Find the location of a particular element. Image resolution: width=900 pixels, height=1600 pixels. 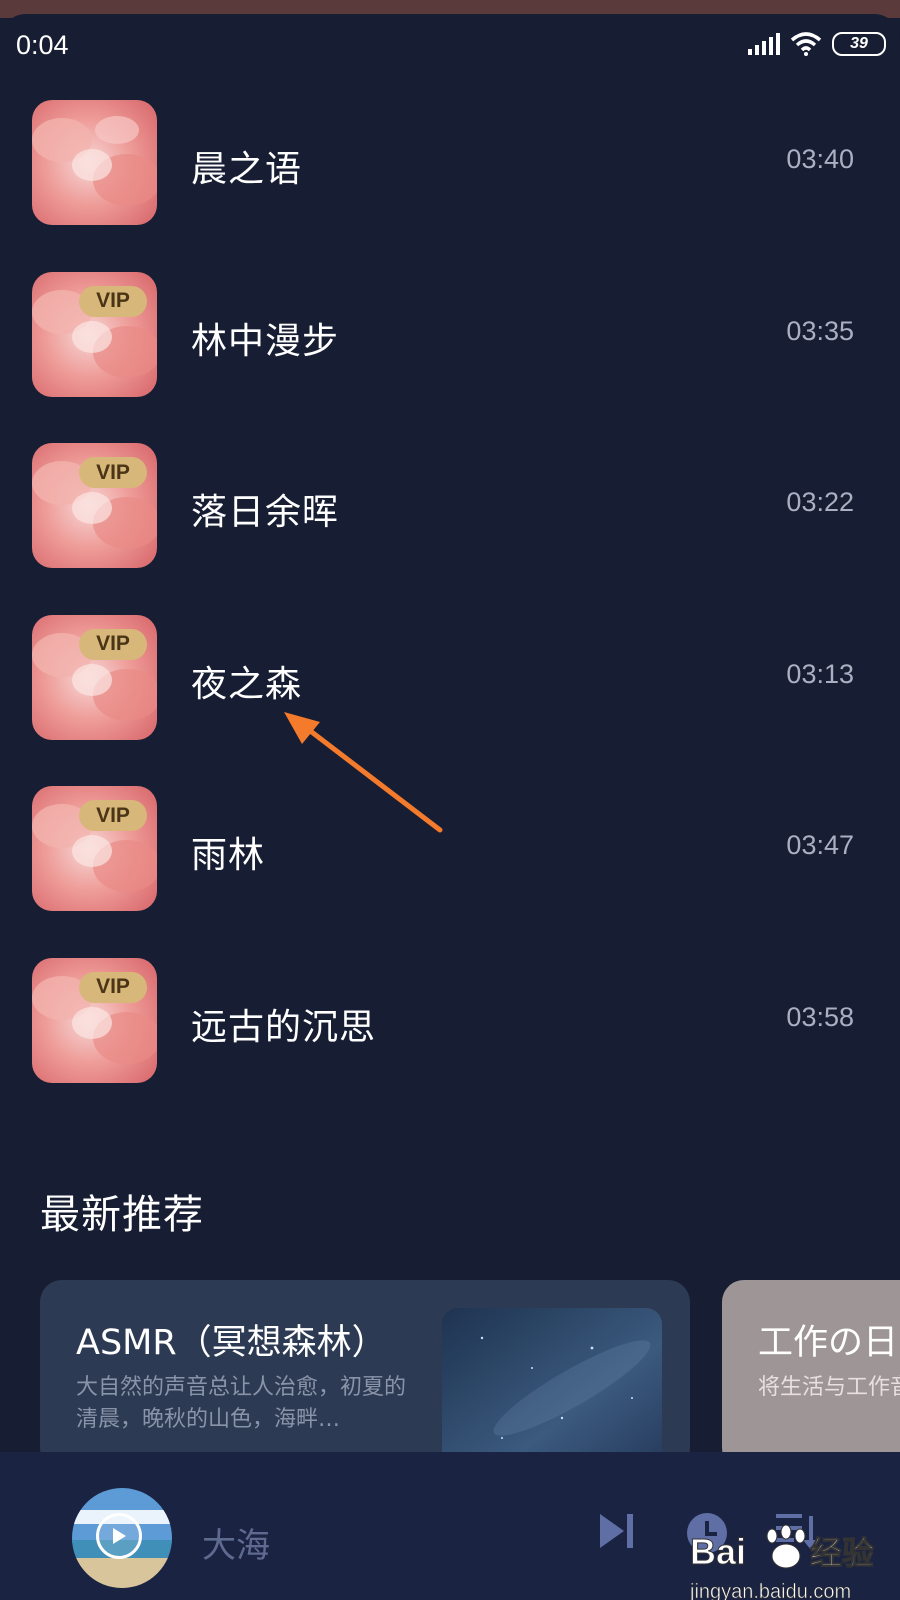

recommendation-title: ASMR（冥想森林） is located at coordinates (231, 1343).